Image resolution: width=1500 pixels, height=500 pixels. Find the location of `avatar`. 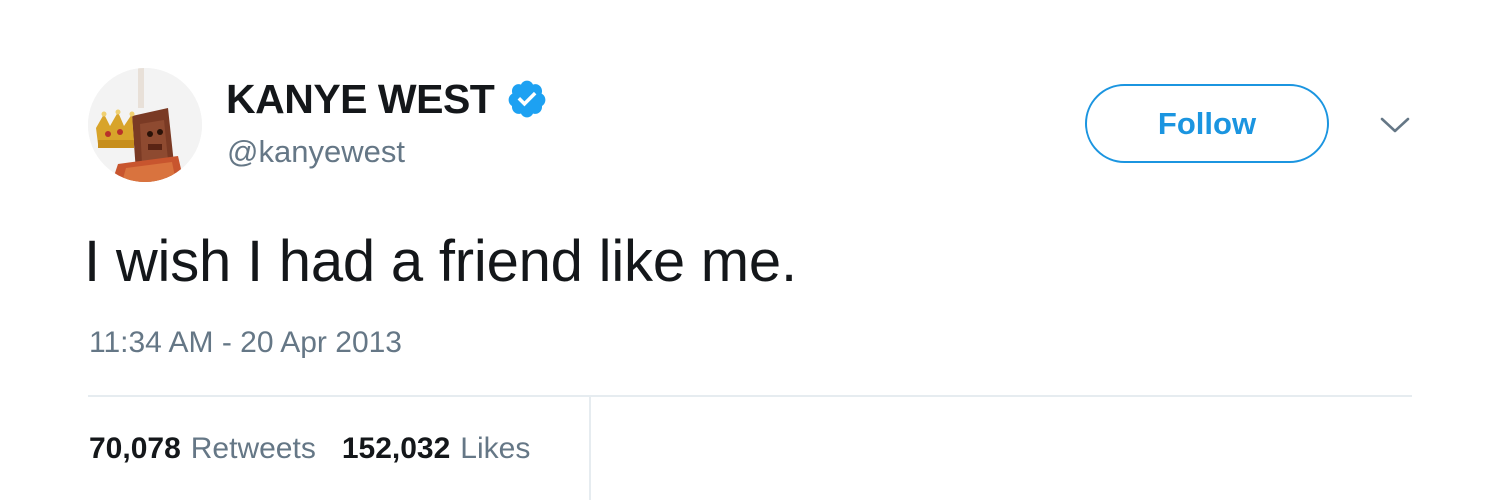

avatar is located at coordinates (145, 125).